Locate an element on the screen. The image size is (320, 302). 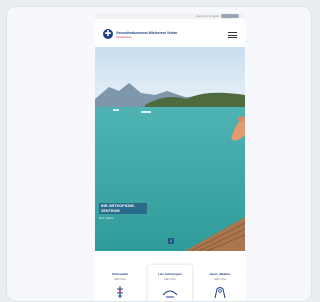
hero-title: IHR ORTHOPÄDIE- ZENTRUM is located at coordinates (123, 209).